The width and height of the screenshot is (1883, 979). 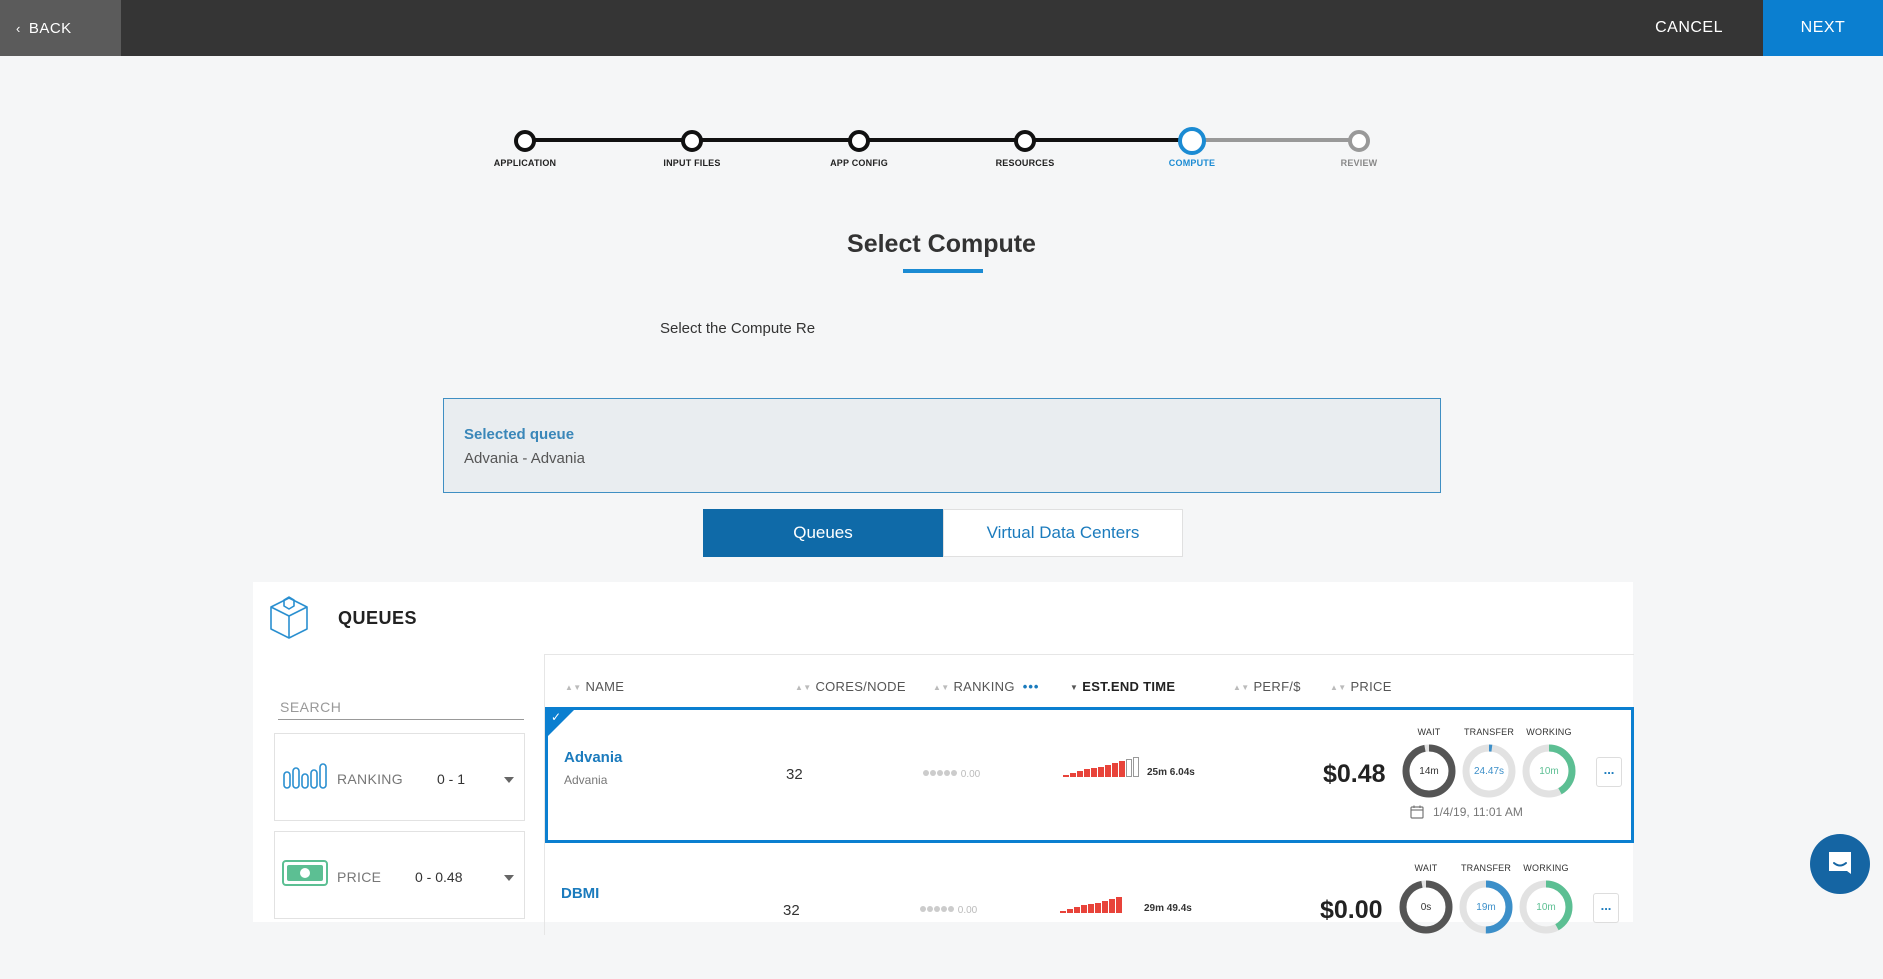 I want to click on step-application: APPLICATION, so click(x=525, y=149).